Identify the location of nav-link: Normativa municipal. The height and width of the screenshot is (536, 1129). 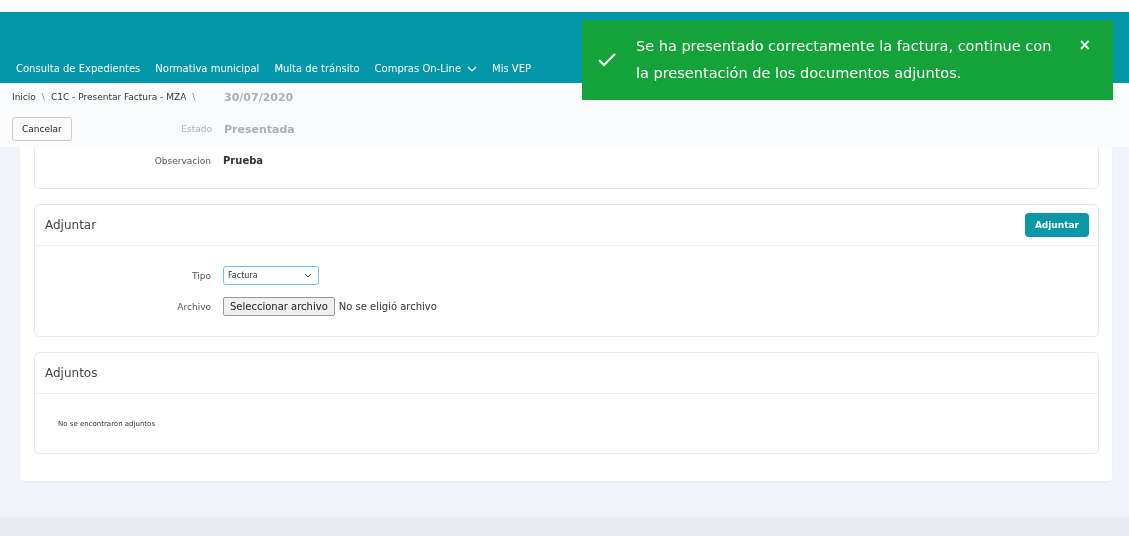
(207, 68).